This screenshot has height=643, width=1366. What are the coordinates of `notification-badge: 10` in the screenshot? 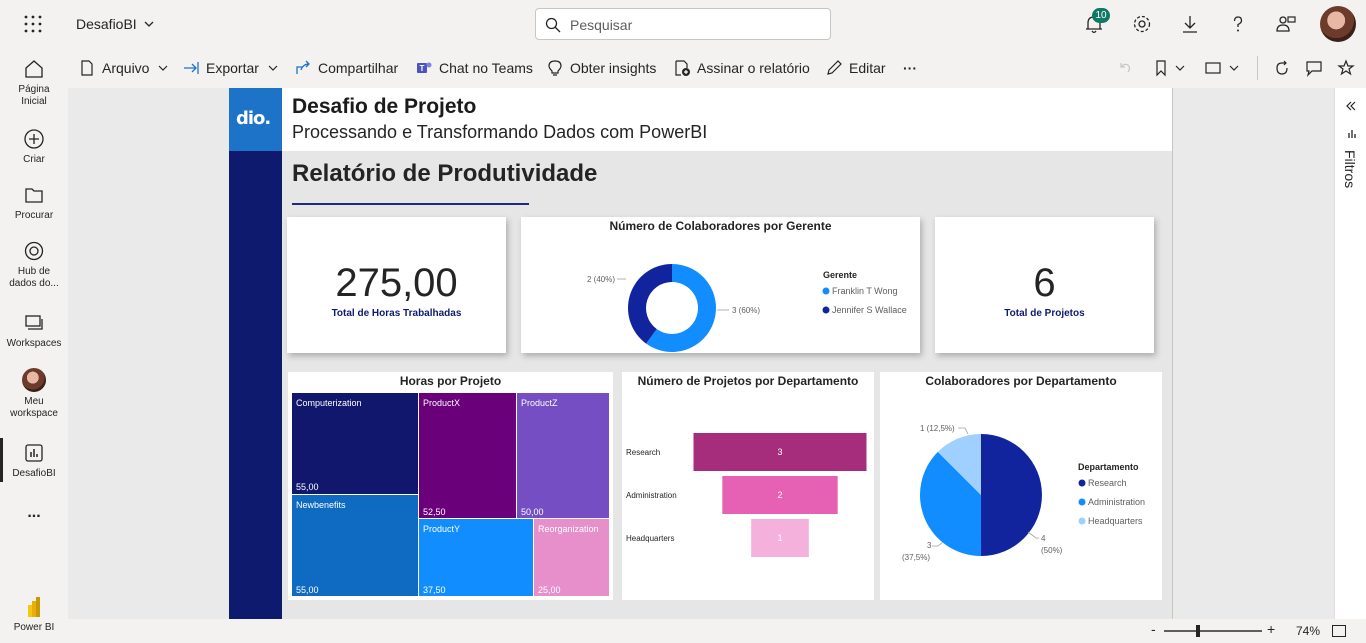 It's located at (1101, 15).